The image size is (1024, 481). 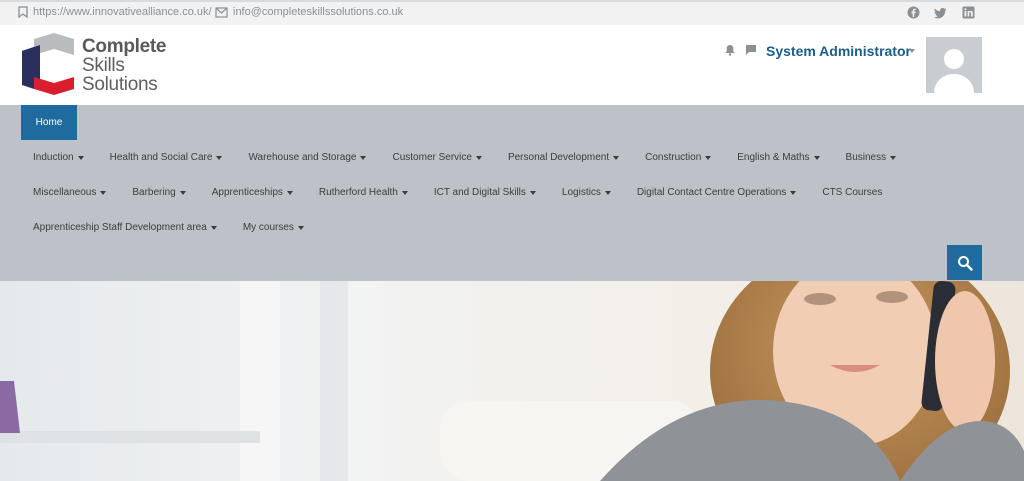 I want to click on nav-item-induction: Induction, so click(x=58, y=157).